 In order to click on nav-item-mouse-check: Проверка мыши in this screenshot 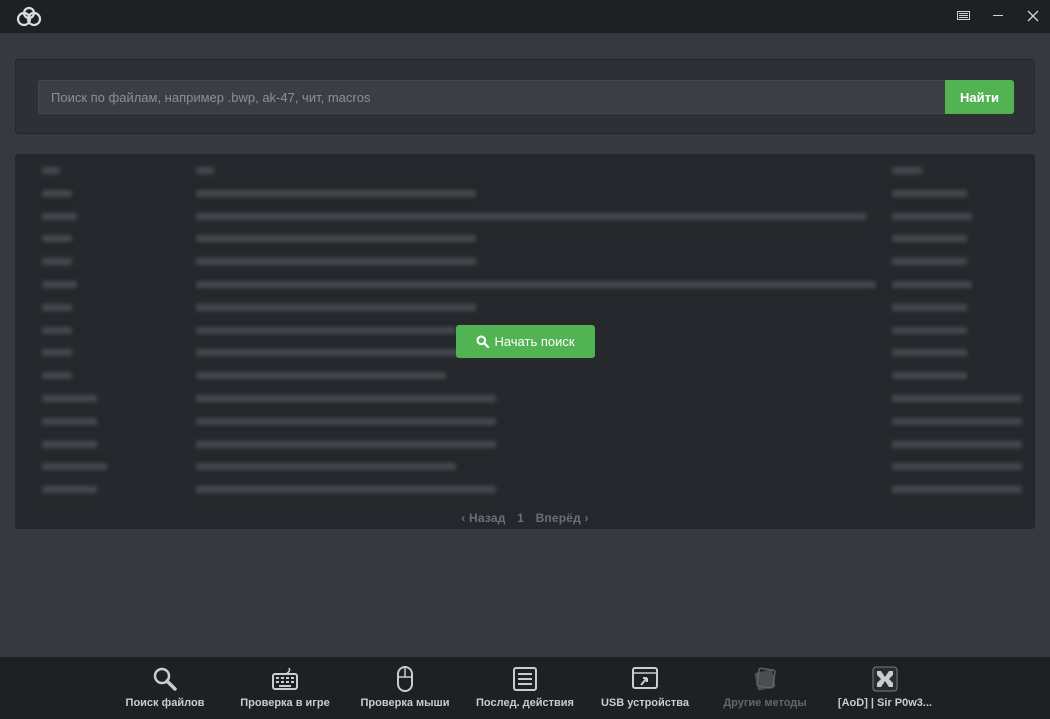, I will do `click(405, 688)`.